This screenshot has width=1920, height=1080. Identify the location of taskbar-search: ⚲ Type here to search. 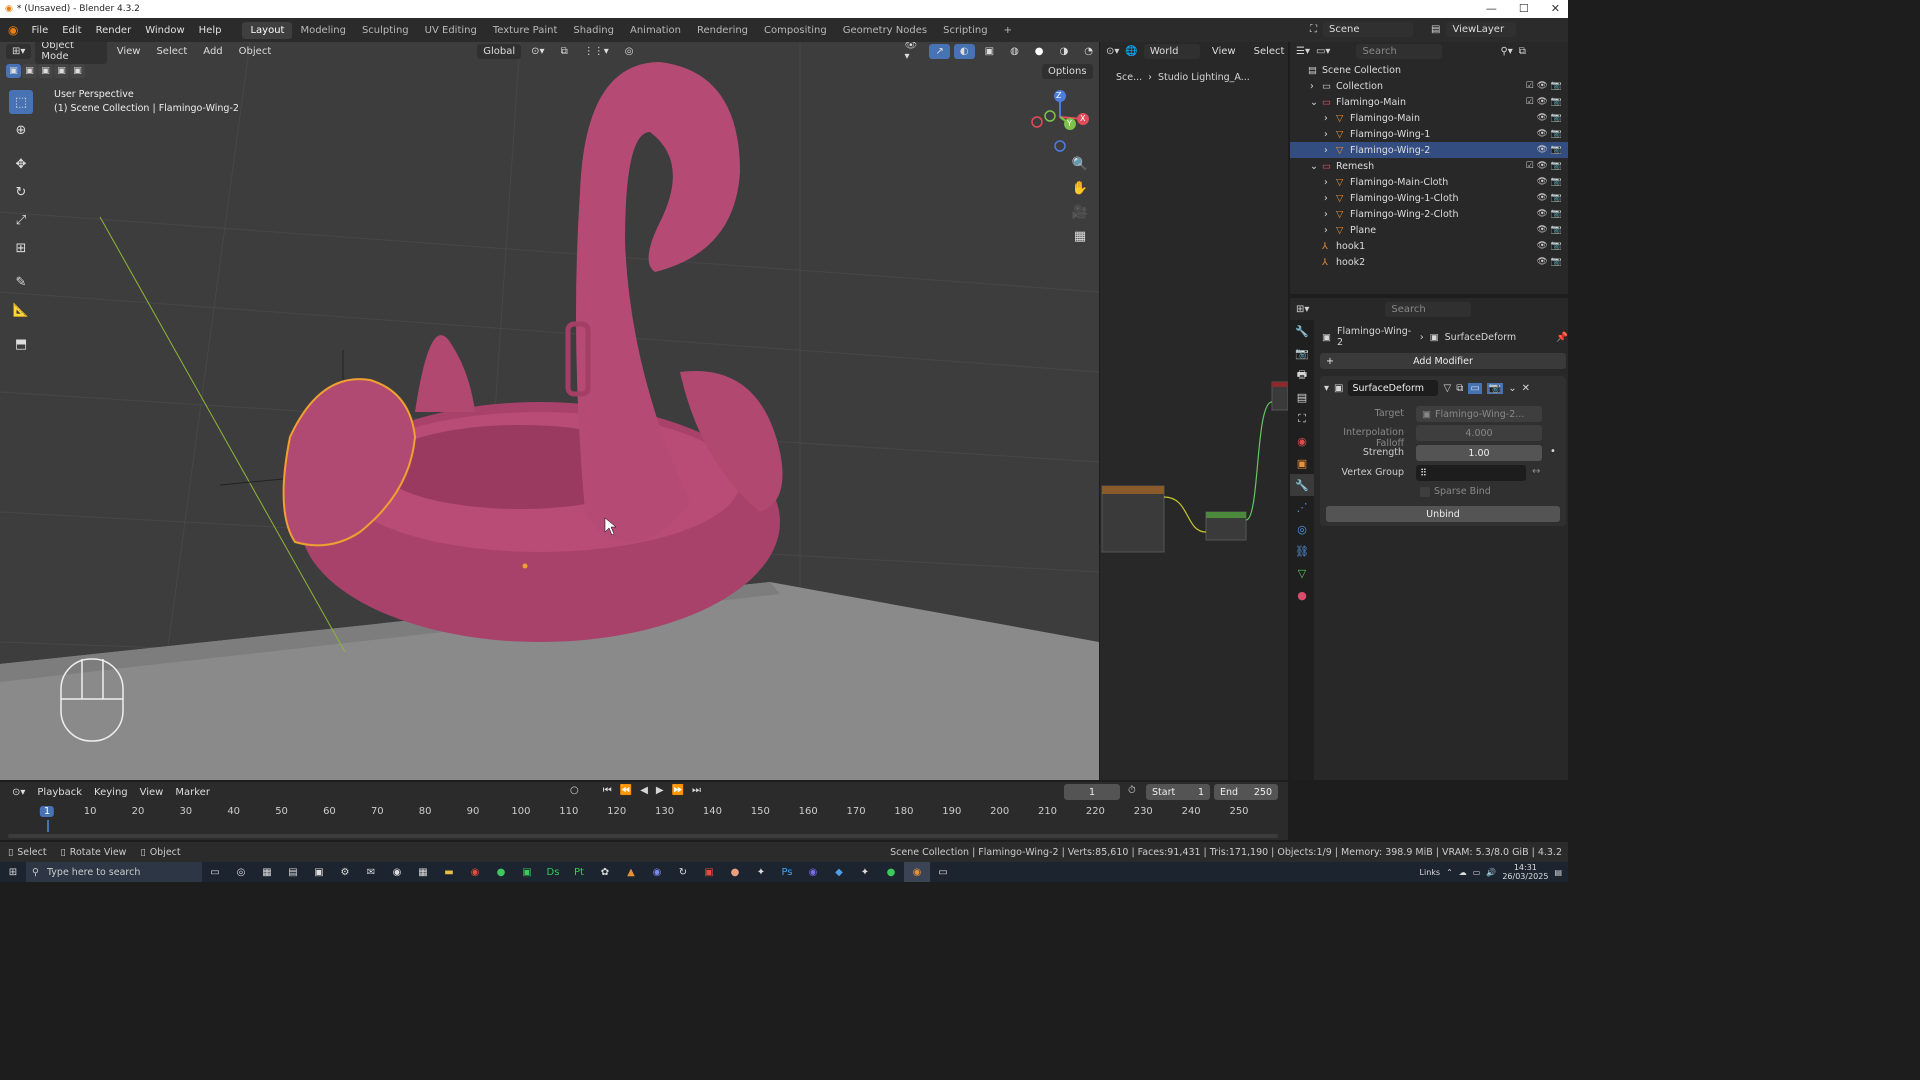
(114, 872).